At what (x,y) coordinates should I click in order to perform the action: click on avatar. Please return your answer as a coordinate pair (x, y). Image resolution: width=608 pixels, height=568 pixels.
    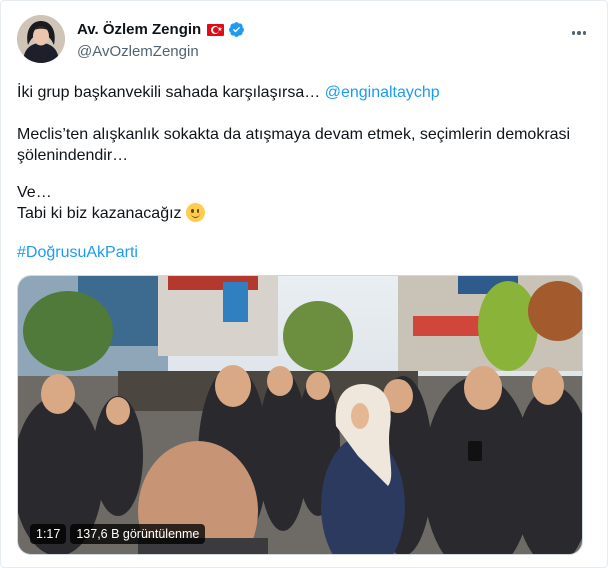
    Looking at the image, I should click on (41, 39).